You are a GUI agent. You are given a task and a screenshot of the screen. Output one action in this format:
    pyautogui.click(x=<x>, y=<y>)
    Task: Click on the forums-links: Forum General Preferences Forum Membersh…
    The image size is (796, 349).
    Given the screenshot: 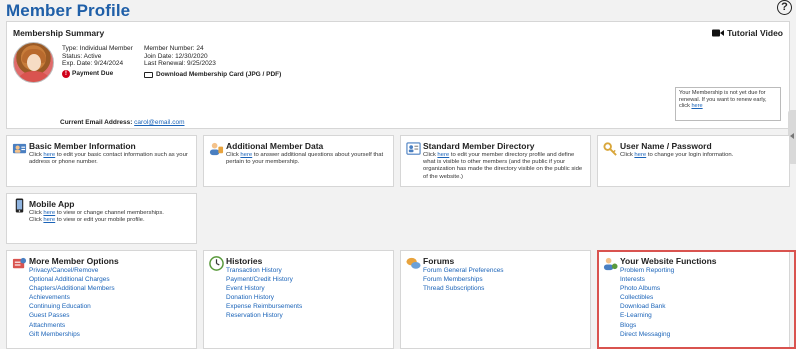 What is the action you would take?
    pyautogui.click(x=463, y=279)
    